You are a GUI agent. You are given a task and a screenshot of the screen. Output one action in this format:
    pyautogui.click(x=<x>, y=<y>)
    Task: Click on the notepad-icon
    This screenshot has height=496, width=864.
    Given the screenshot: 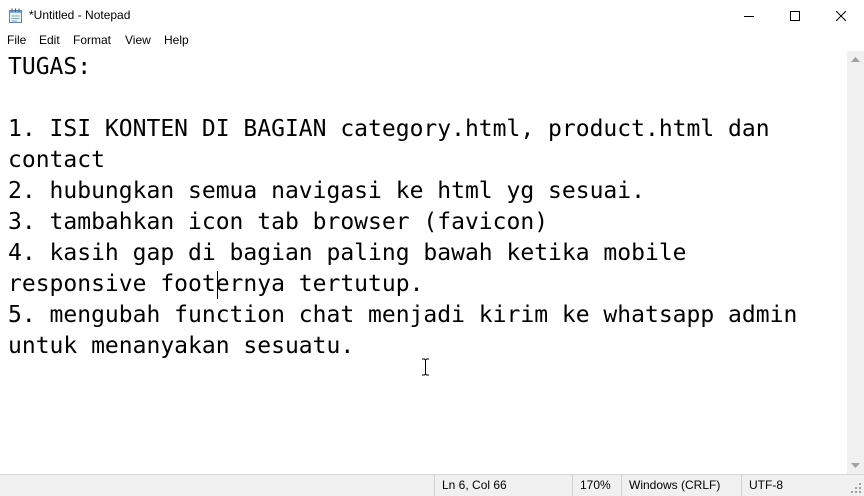 What is the action you would take?
    pyautogui.click(x=15, y=15)
    